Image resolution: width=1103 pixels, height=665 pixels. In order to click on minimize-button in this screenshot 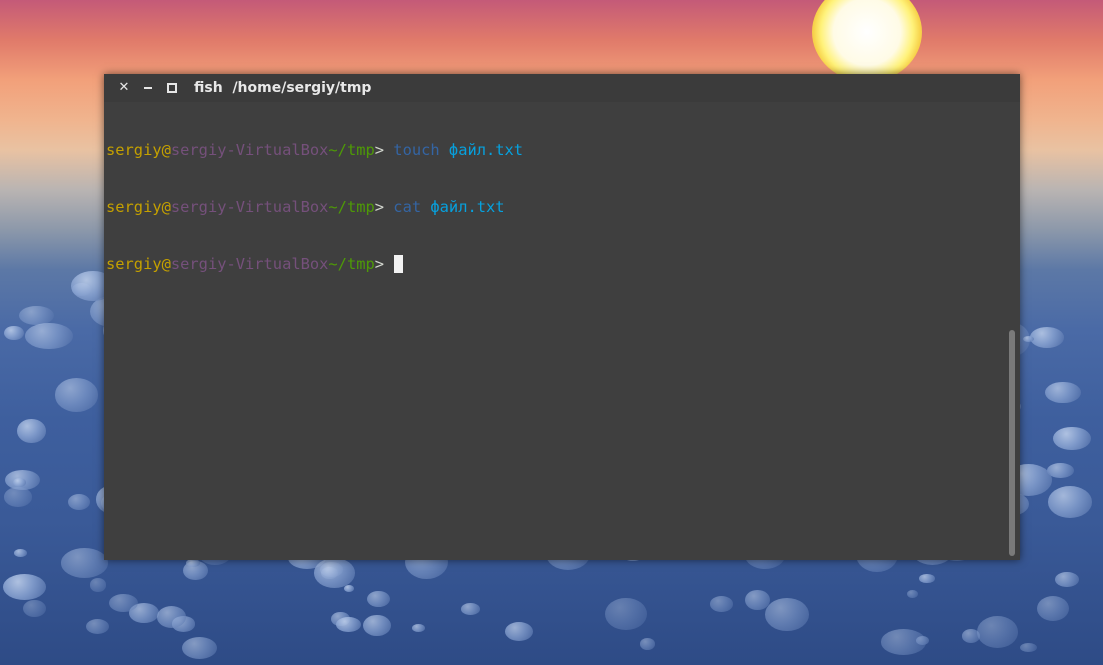, I will do `click(148, 88)`.